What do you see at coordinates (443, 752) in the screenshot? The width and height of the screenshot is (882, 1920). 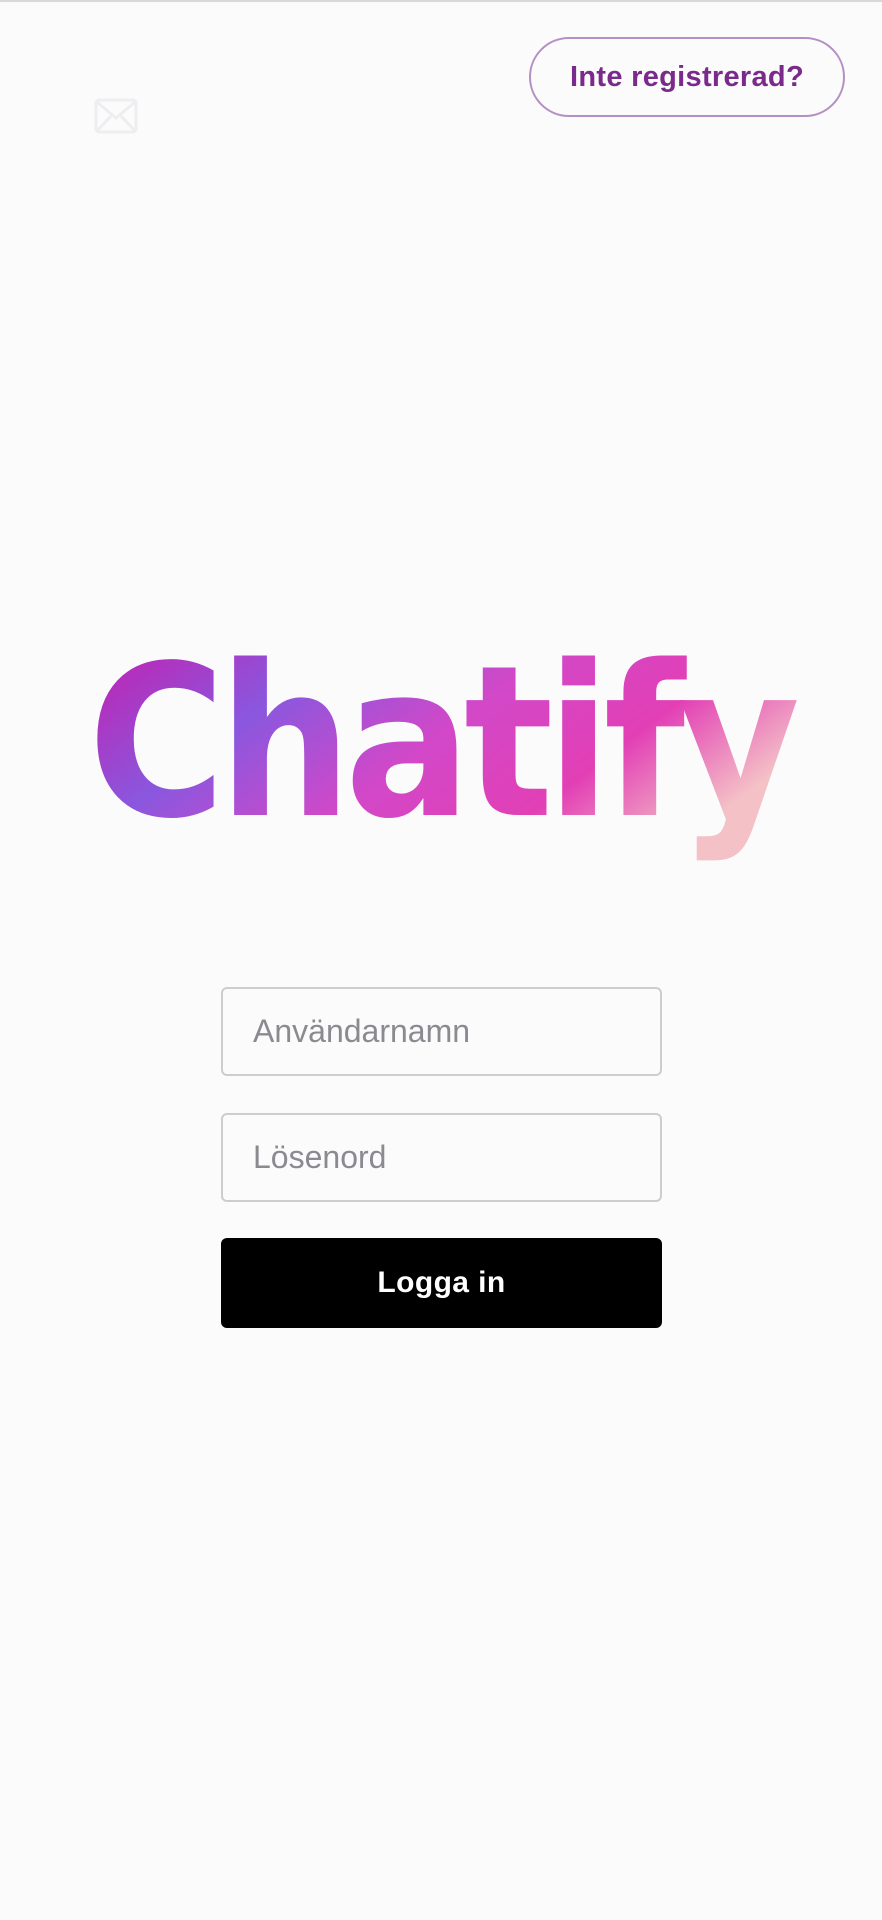 I see `logo-text: Chatify` at bounding box center [443, 752].